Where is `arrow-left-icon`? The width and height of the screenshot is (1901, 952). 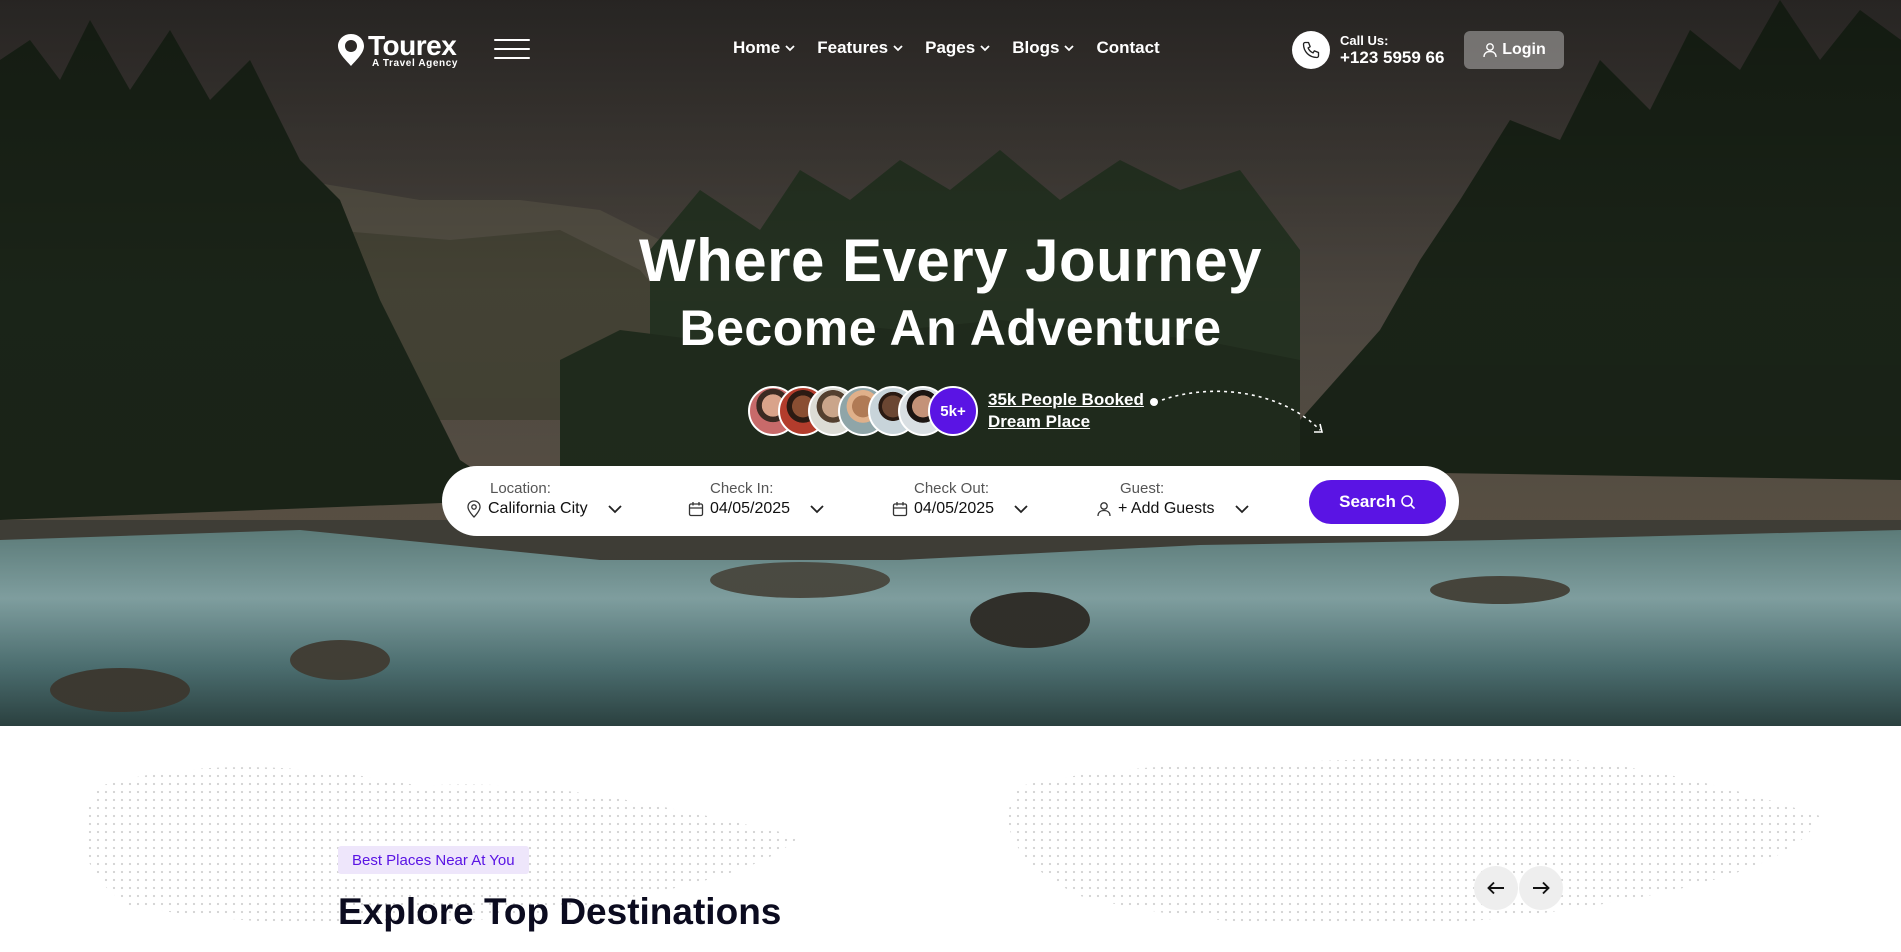
arrow-left-icon is located at coordinates (1495, 888).